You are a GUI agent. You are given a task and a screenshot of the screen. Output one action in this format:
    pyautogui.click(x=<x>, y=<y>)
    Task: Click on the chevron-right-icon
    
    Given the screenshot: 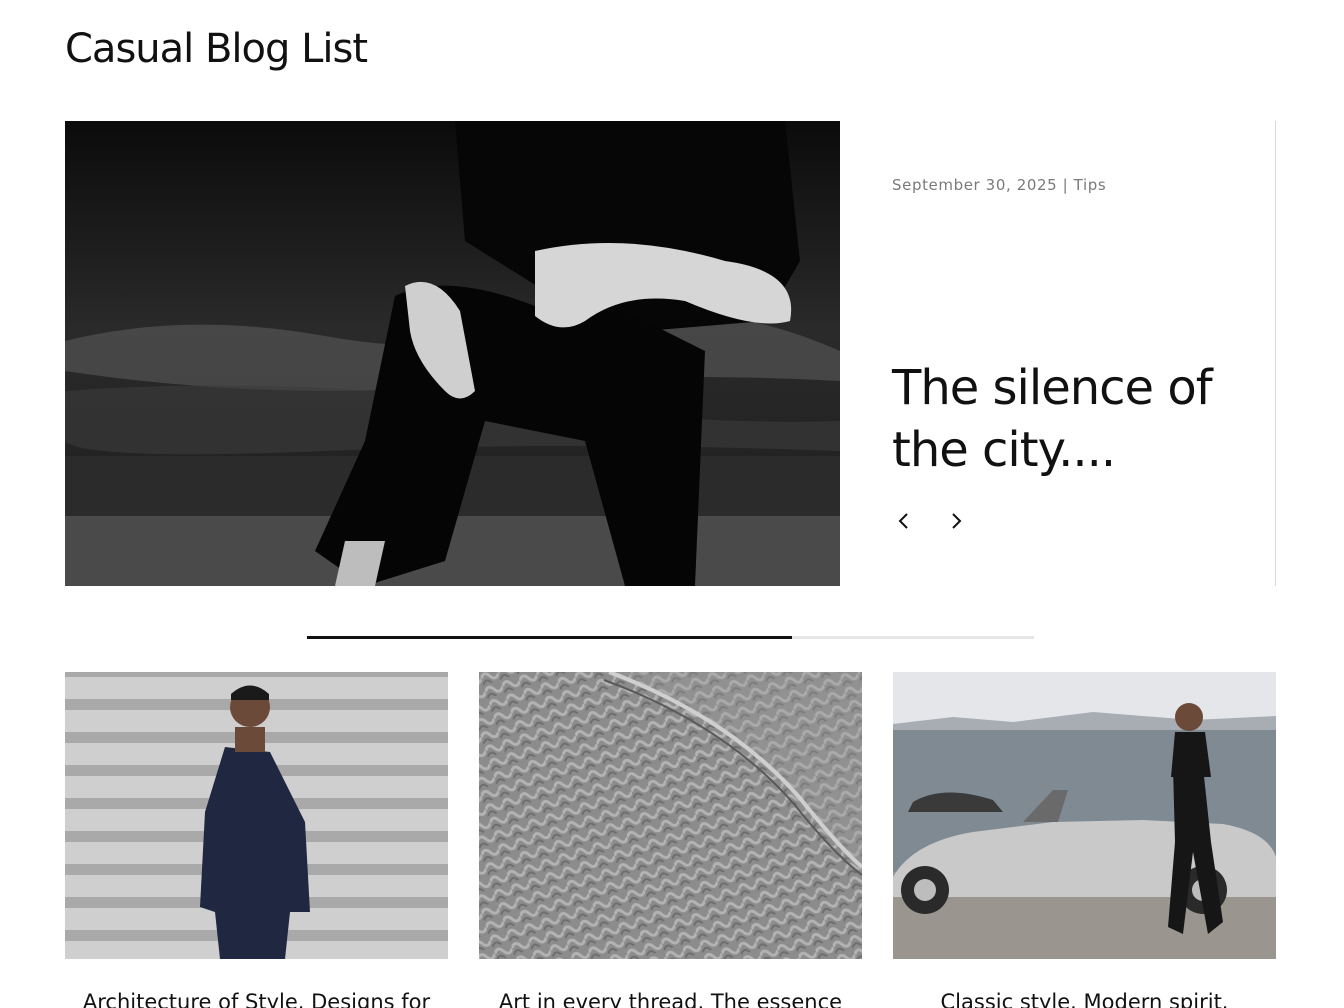 What is the action you would take?
    pyautogui.click(x=957, y=521)
    